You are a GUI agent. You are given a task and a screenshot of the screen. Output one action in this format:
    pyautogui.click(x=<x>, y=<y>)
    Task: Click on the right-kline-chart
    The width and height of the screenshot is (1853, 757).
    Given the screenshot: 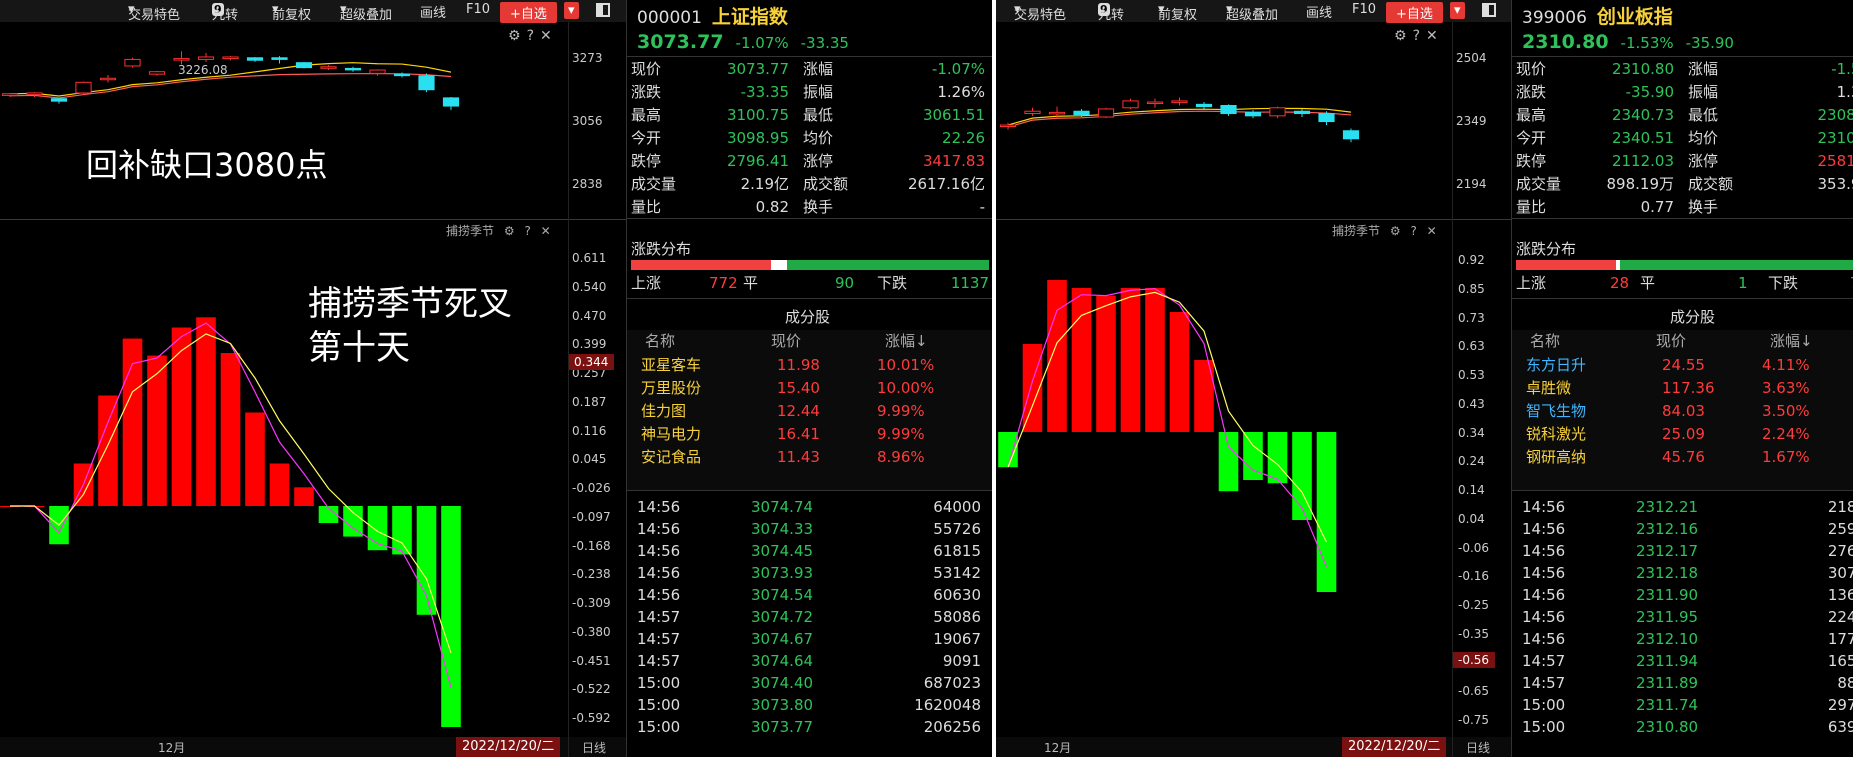 What is the action you would take?
    pyautogui.click(x=1223, y=121)
    